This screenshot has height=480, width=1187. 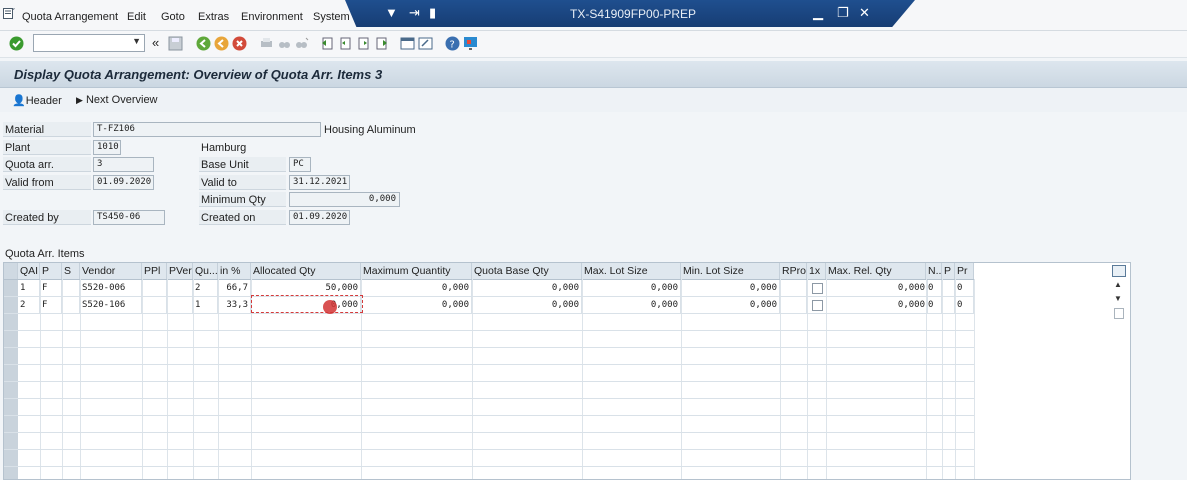 I want to click on cell-pr: 0, so click(x=964, y=288).